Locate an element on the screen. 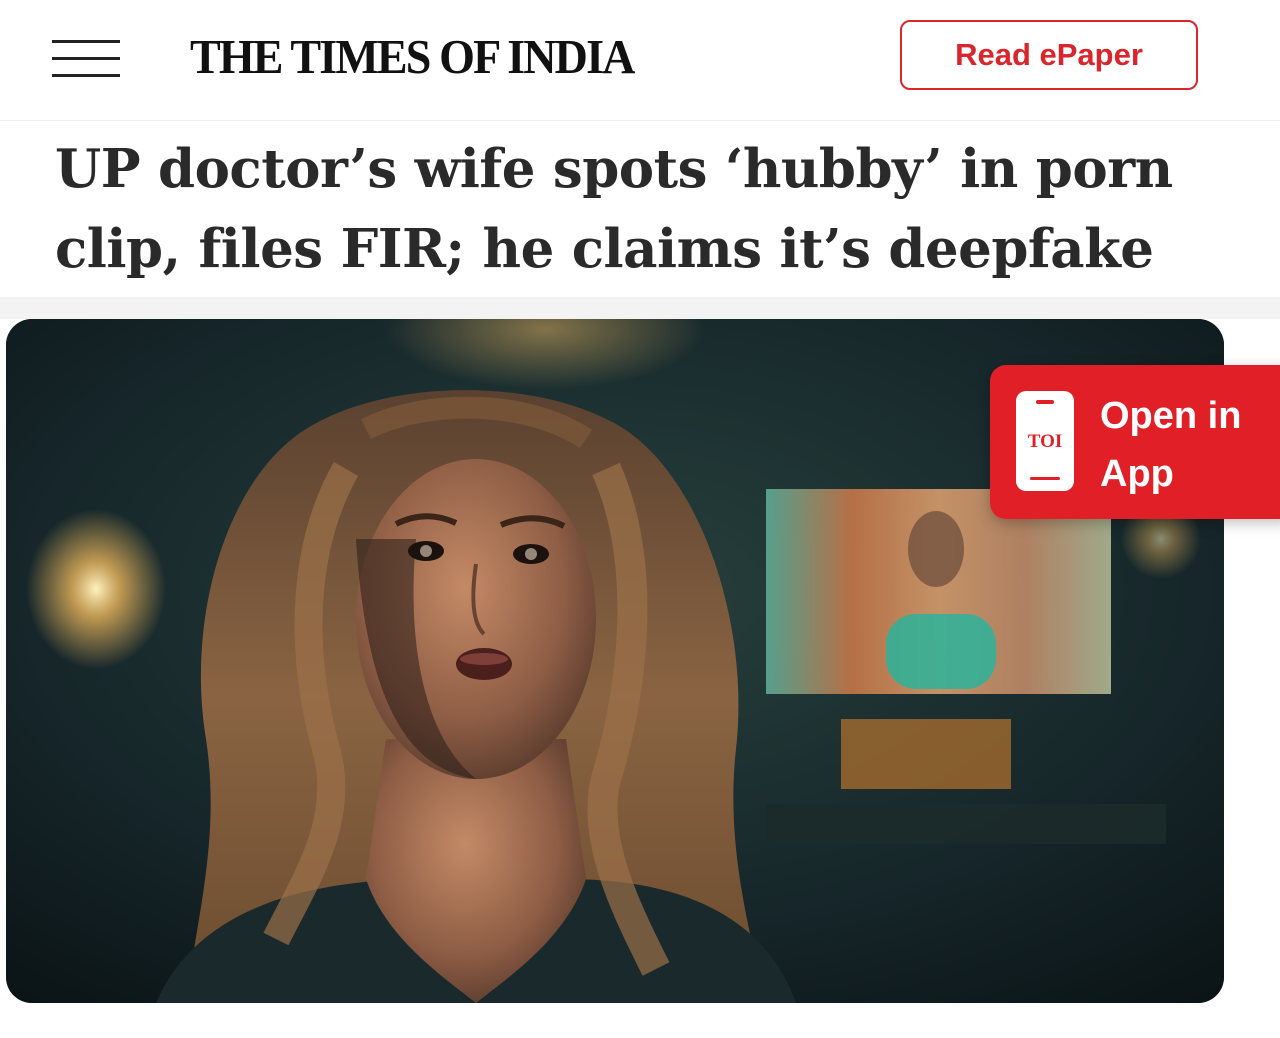  top-bar: THE TIMES OF INDIA Read ePaper is located at coordinates (640, 60).